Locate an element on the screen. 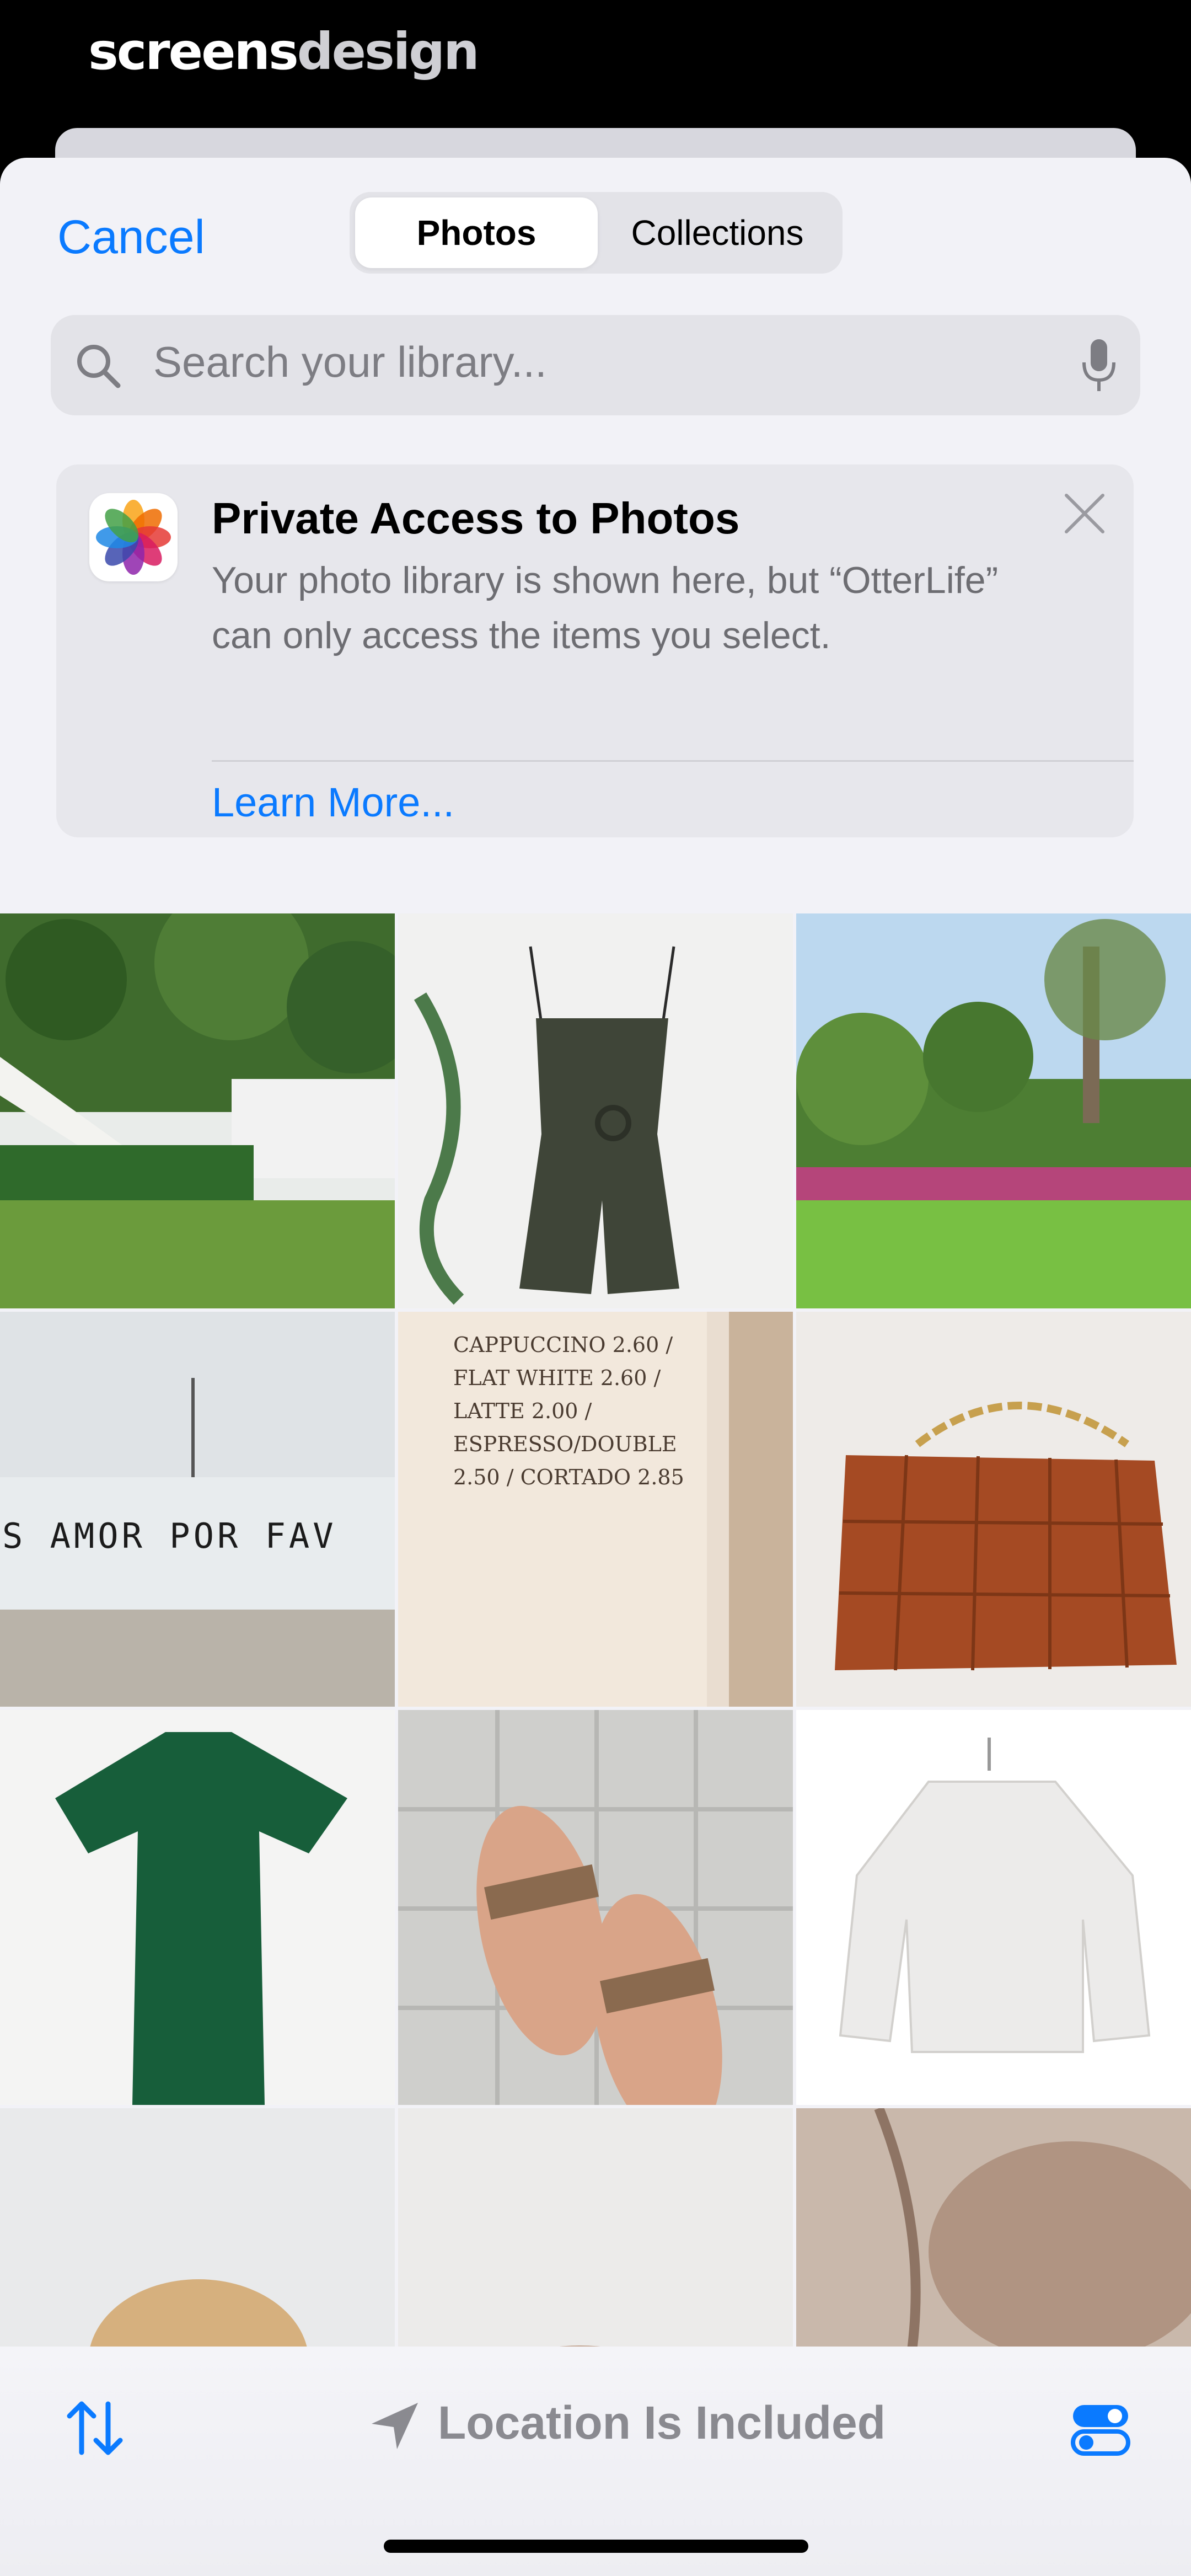 The width and height of the screenshot is (1191, 2576). close-icon is located at coordinates (1084, 513).